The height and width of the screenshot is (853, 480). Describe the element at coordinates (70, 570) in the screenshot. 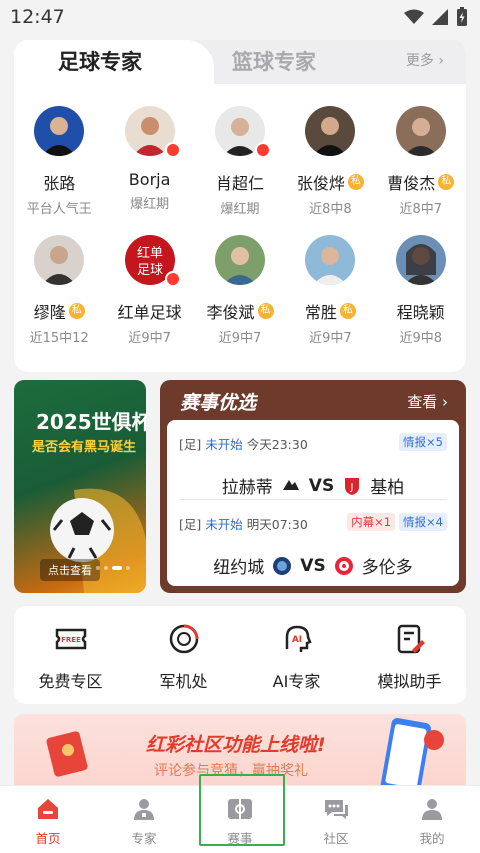

I see `banner-view-button: 点击查看` at that location.